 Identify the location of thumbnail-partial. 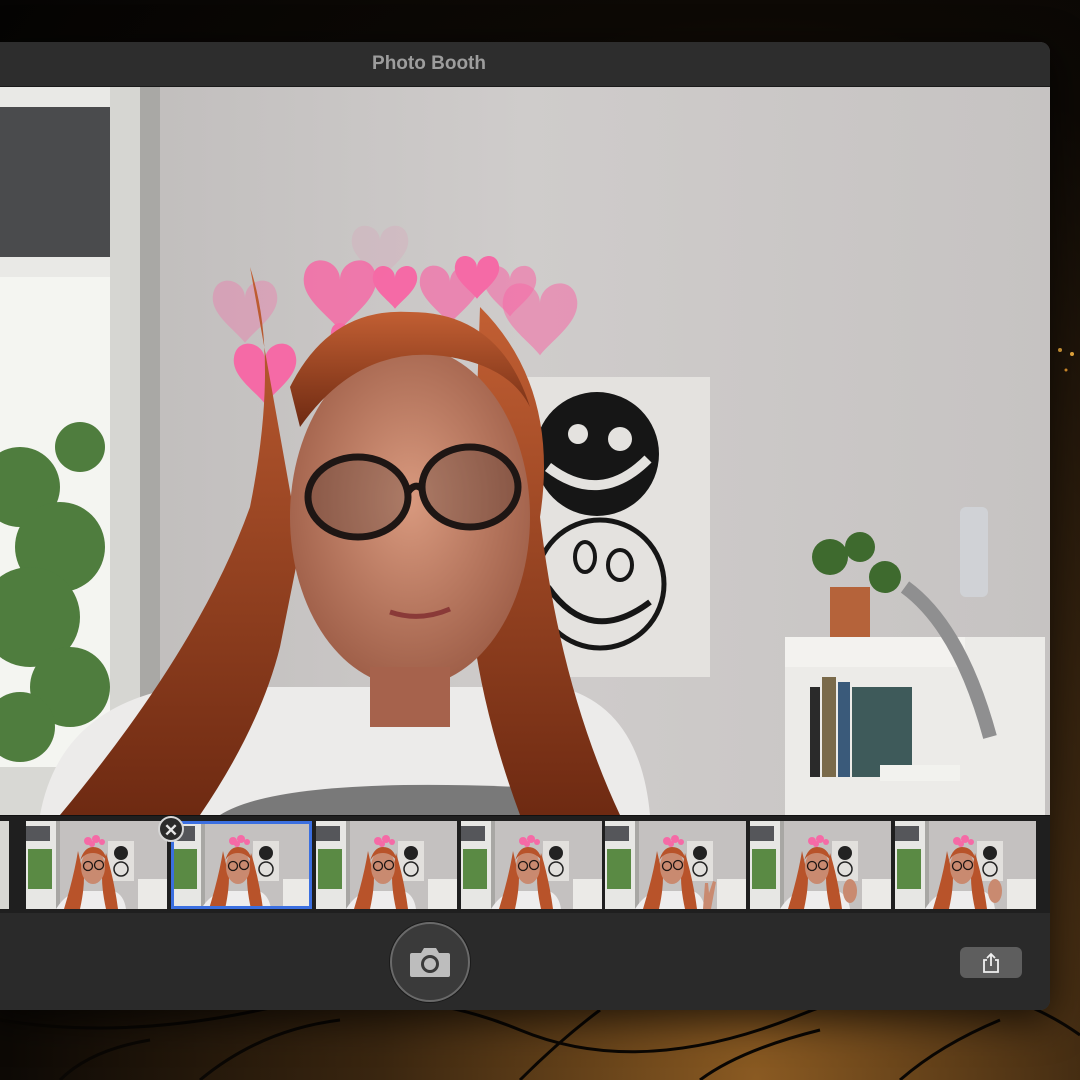
(4, 865).